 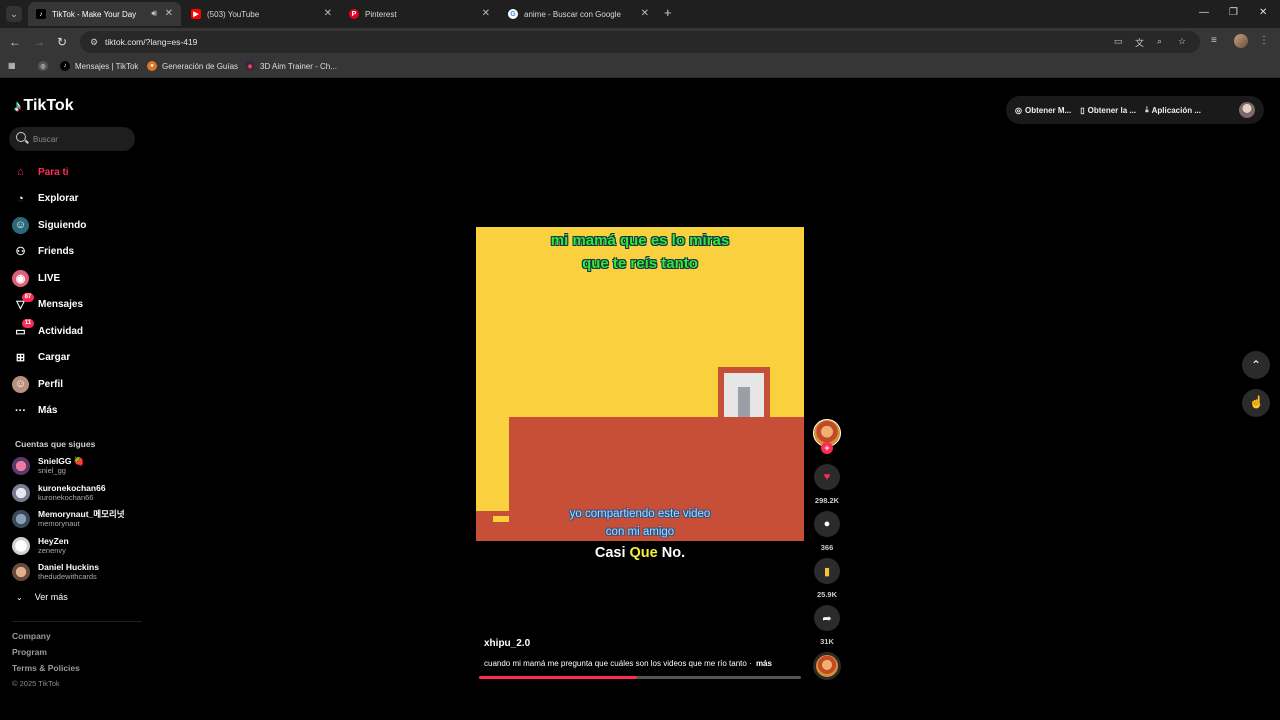 What do you see at coordinates (827, 500) in the screenshot?
I see `like-count: 298.2K` at bounding box center [827, 500].